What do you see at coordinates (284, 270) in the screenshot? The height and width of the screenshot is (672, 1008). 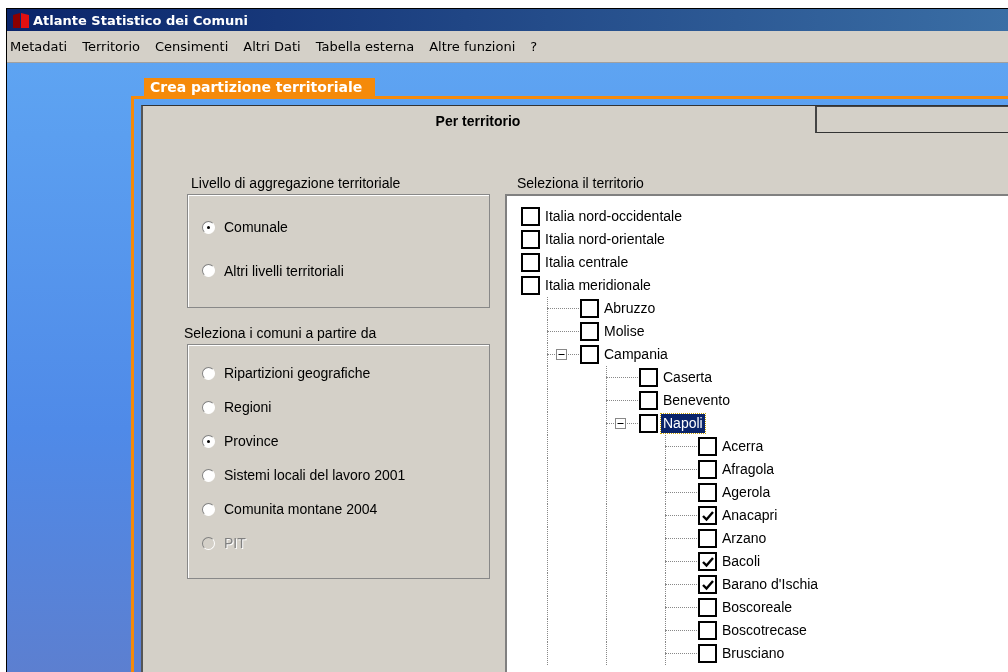 I see `radio-label: Altri livelli territoriali` at bounding box center [284, 270].